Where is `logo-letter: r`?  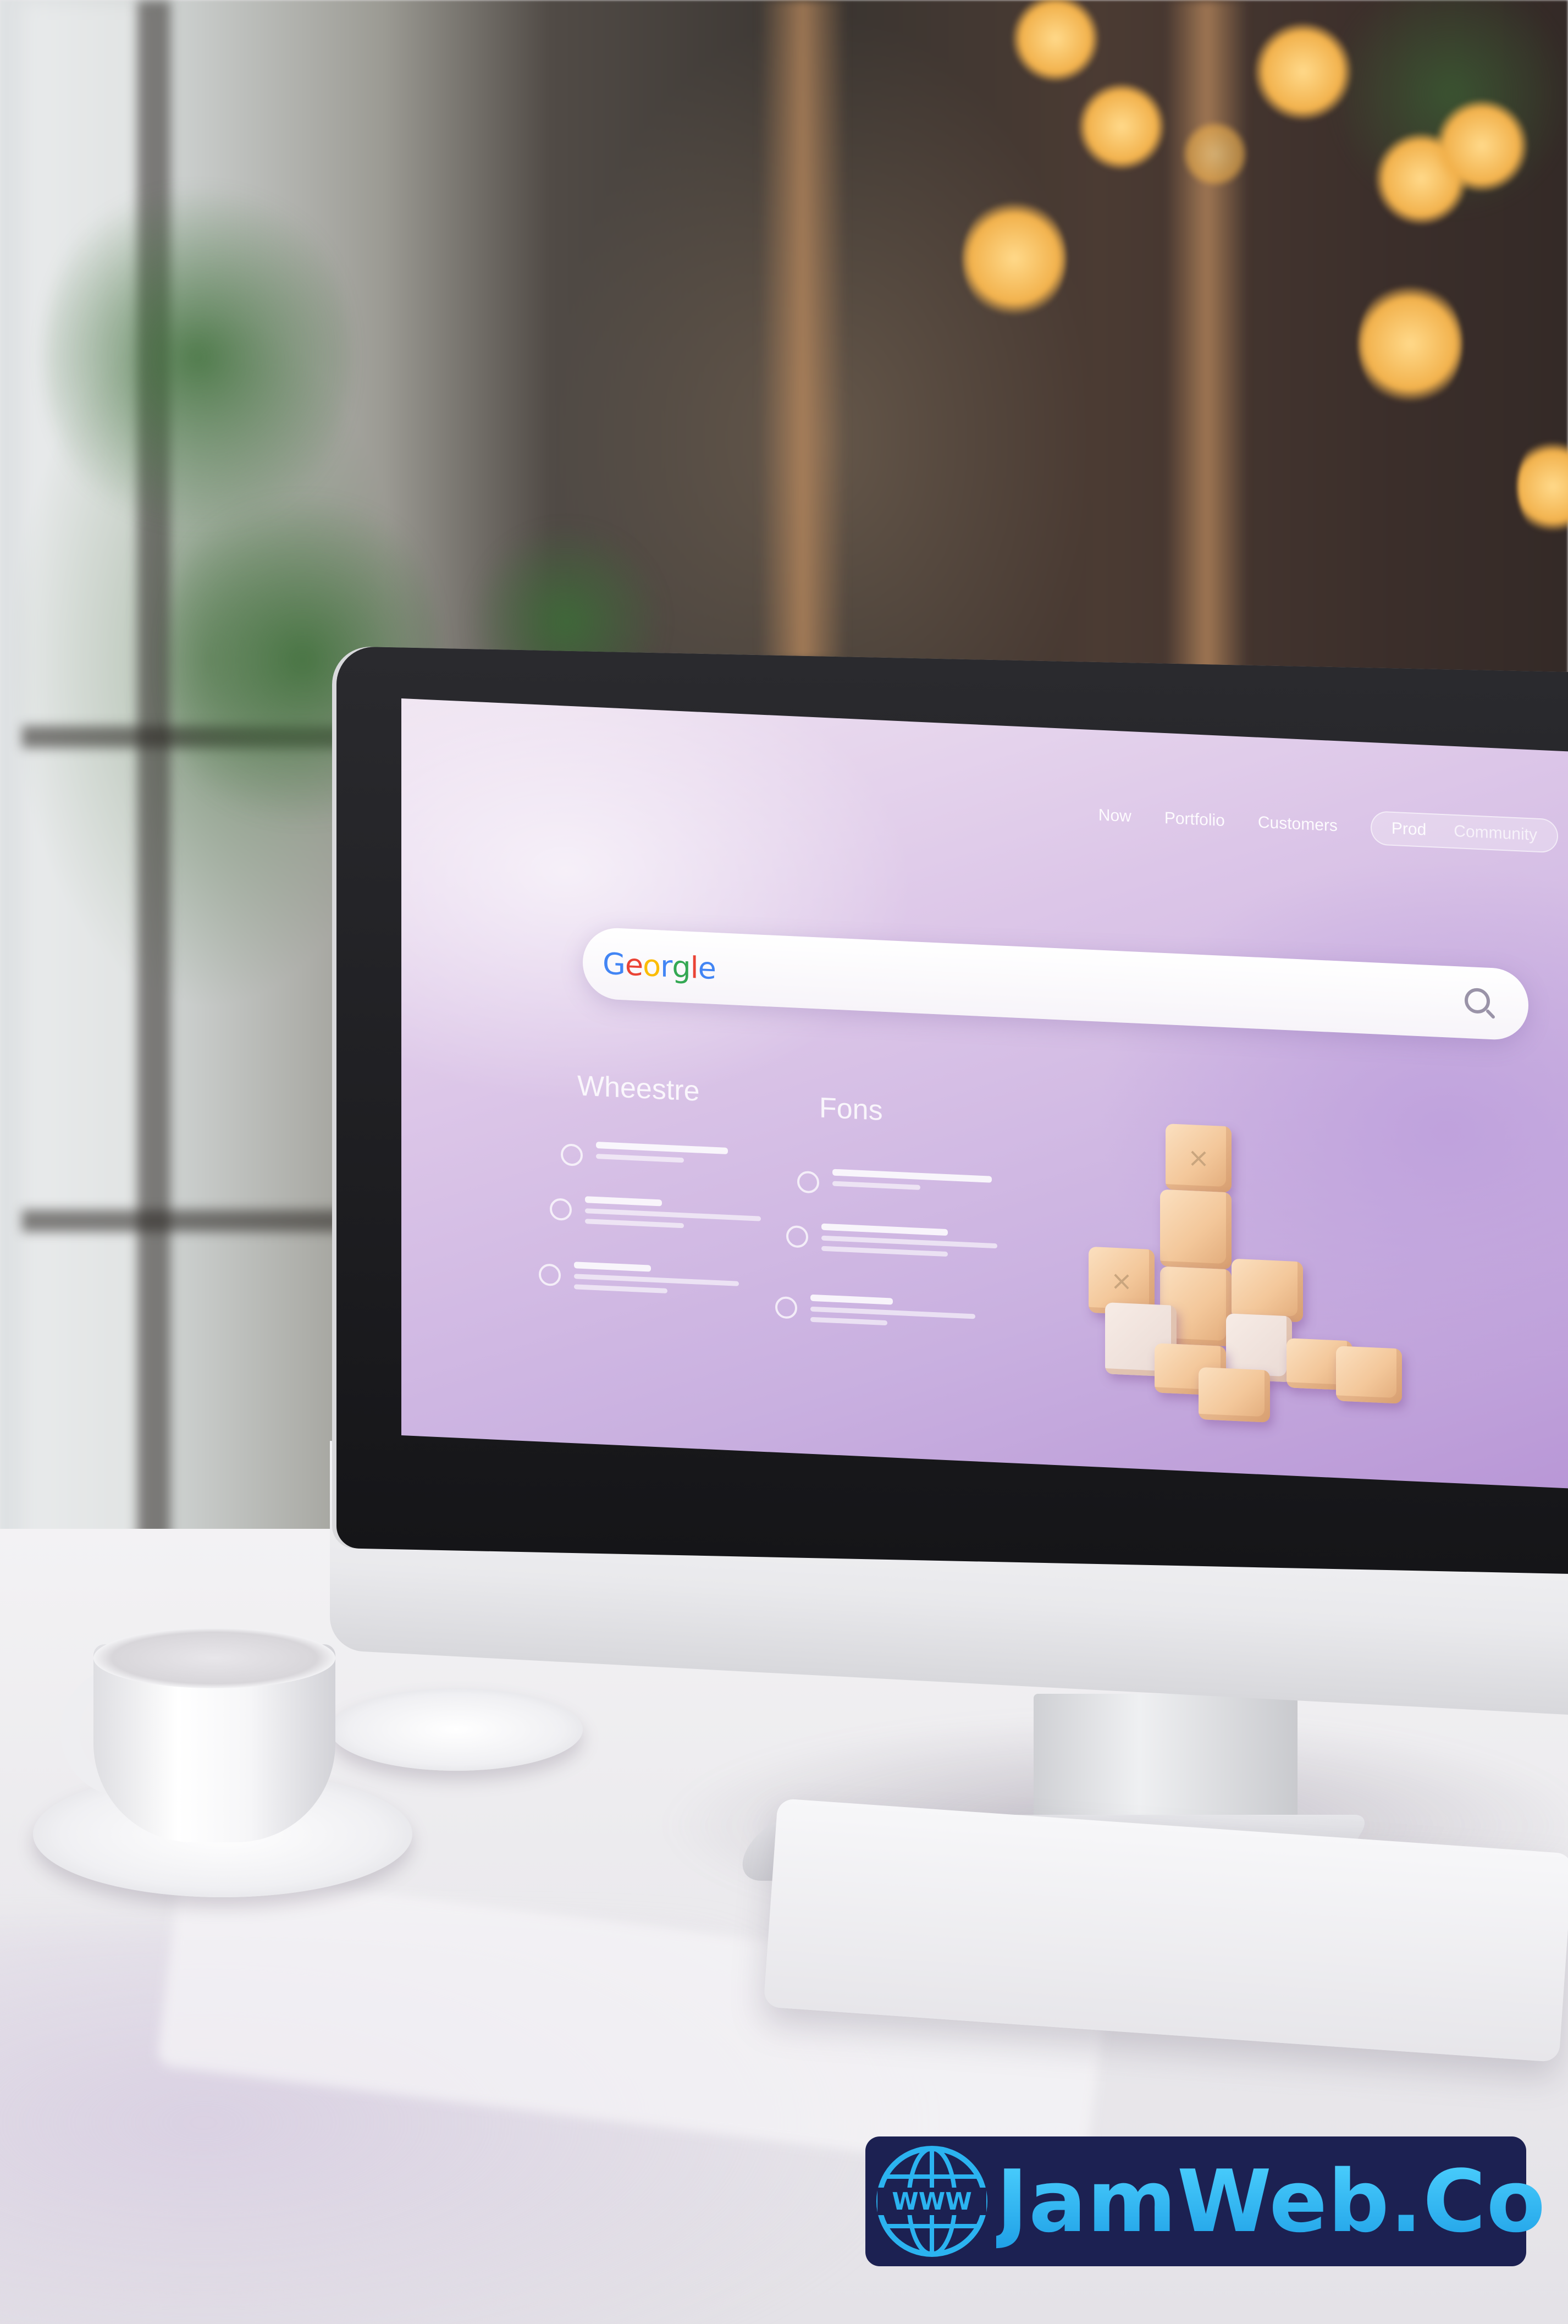 logo-letter: r is located at coordinates (666, 966).